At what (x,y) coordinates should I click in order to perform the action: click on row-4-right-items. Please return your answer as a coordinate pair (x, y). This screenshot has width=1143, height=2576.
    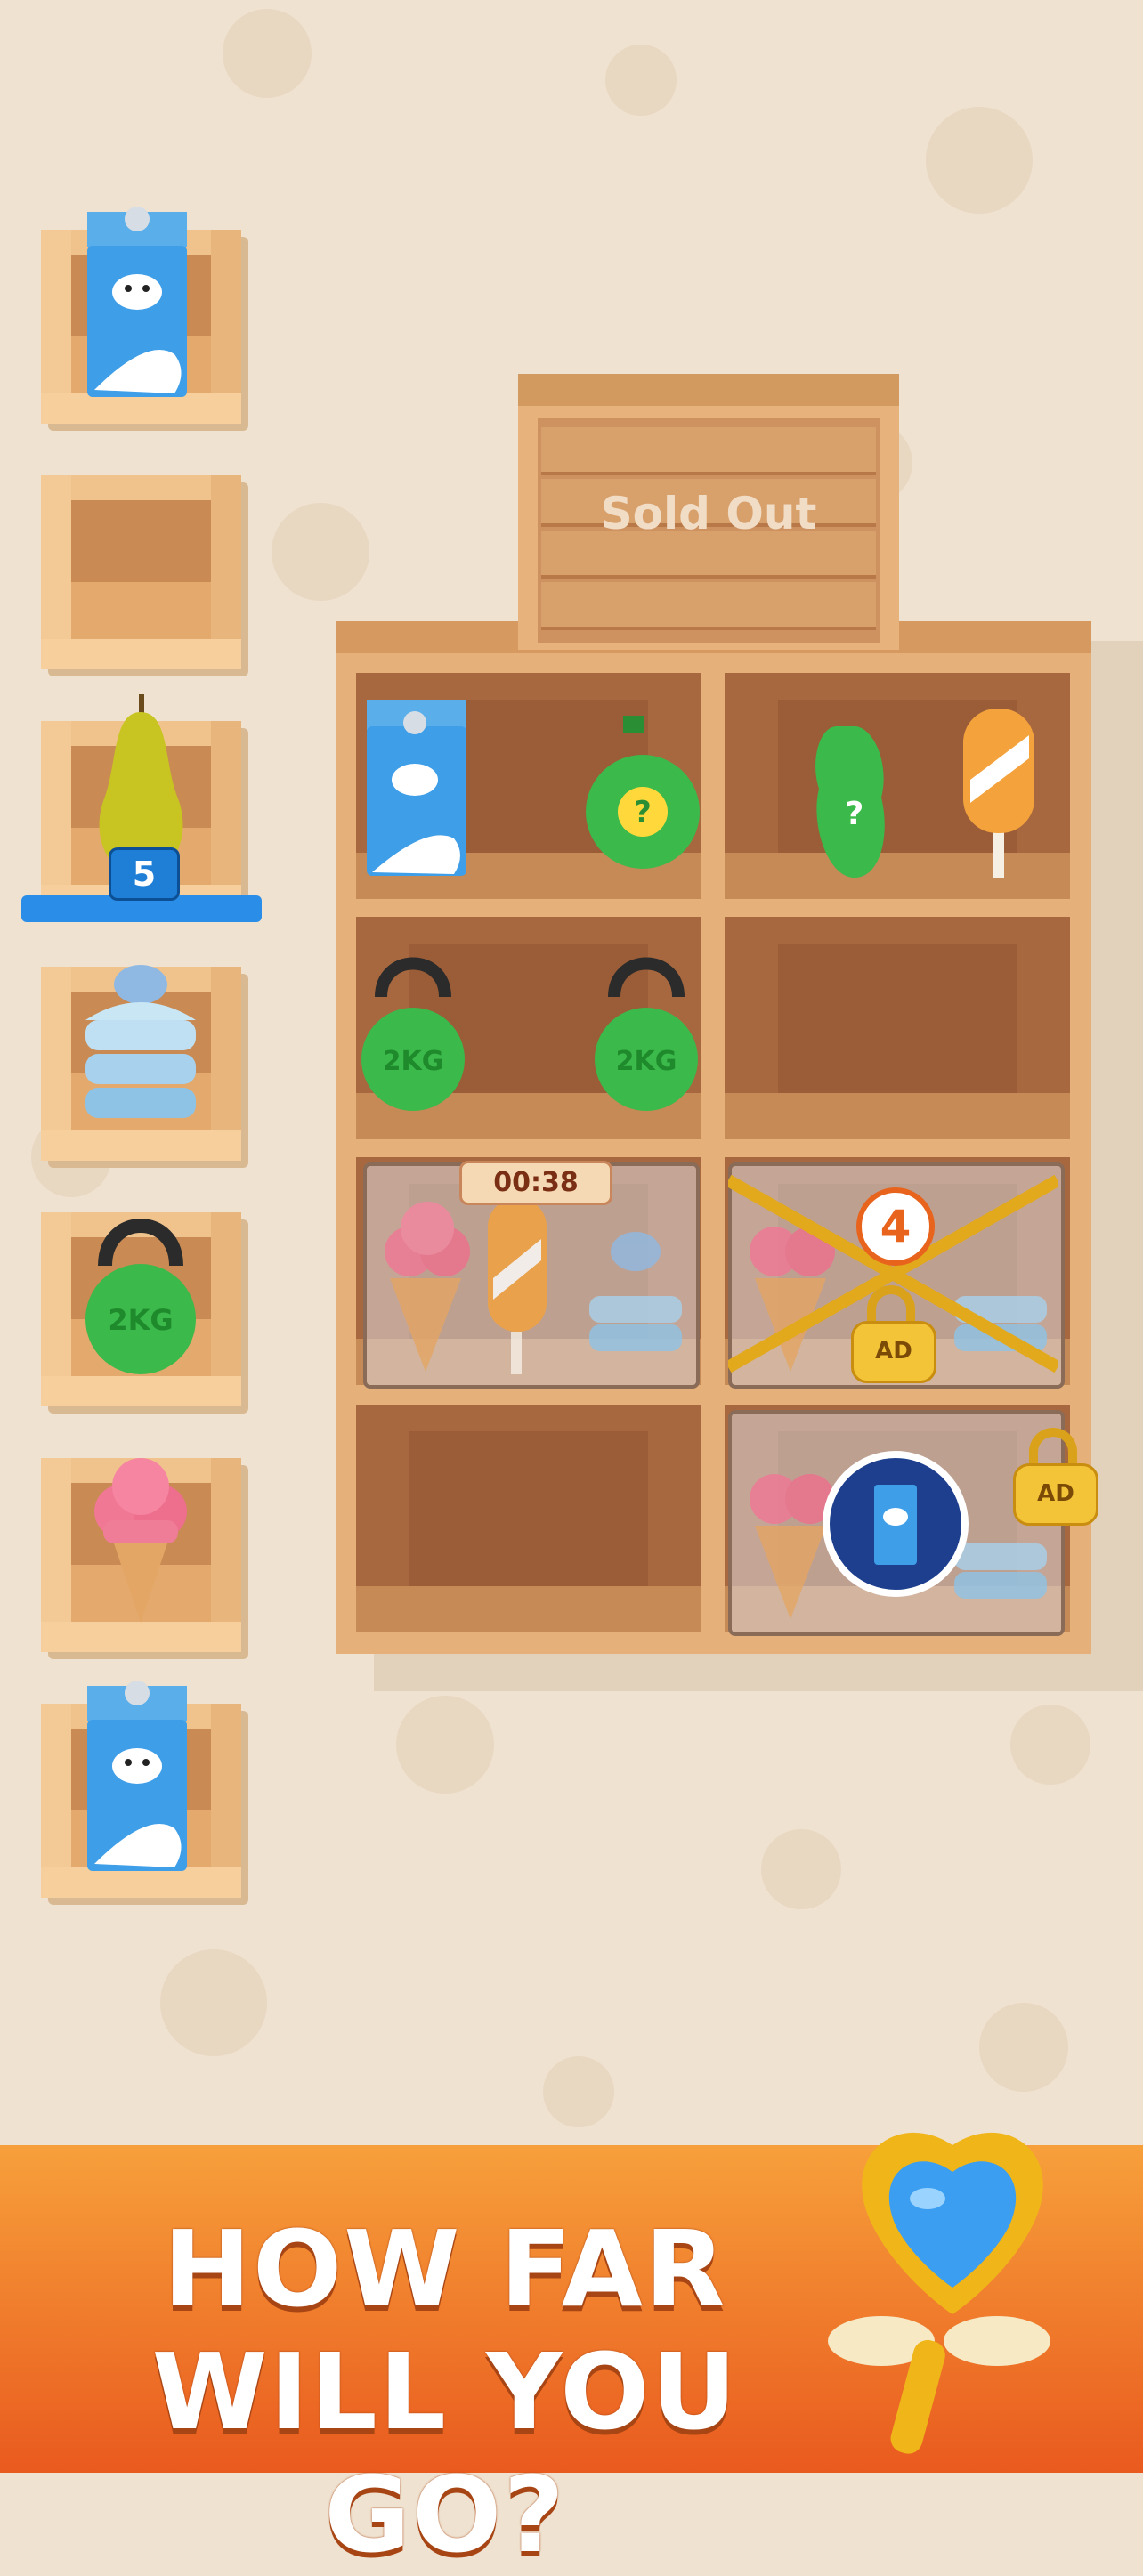
    Looking at the image, I should click on (898, 1535).